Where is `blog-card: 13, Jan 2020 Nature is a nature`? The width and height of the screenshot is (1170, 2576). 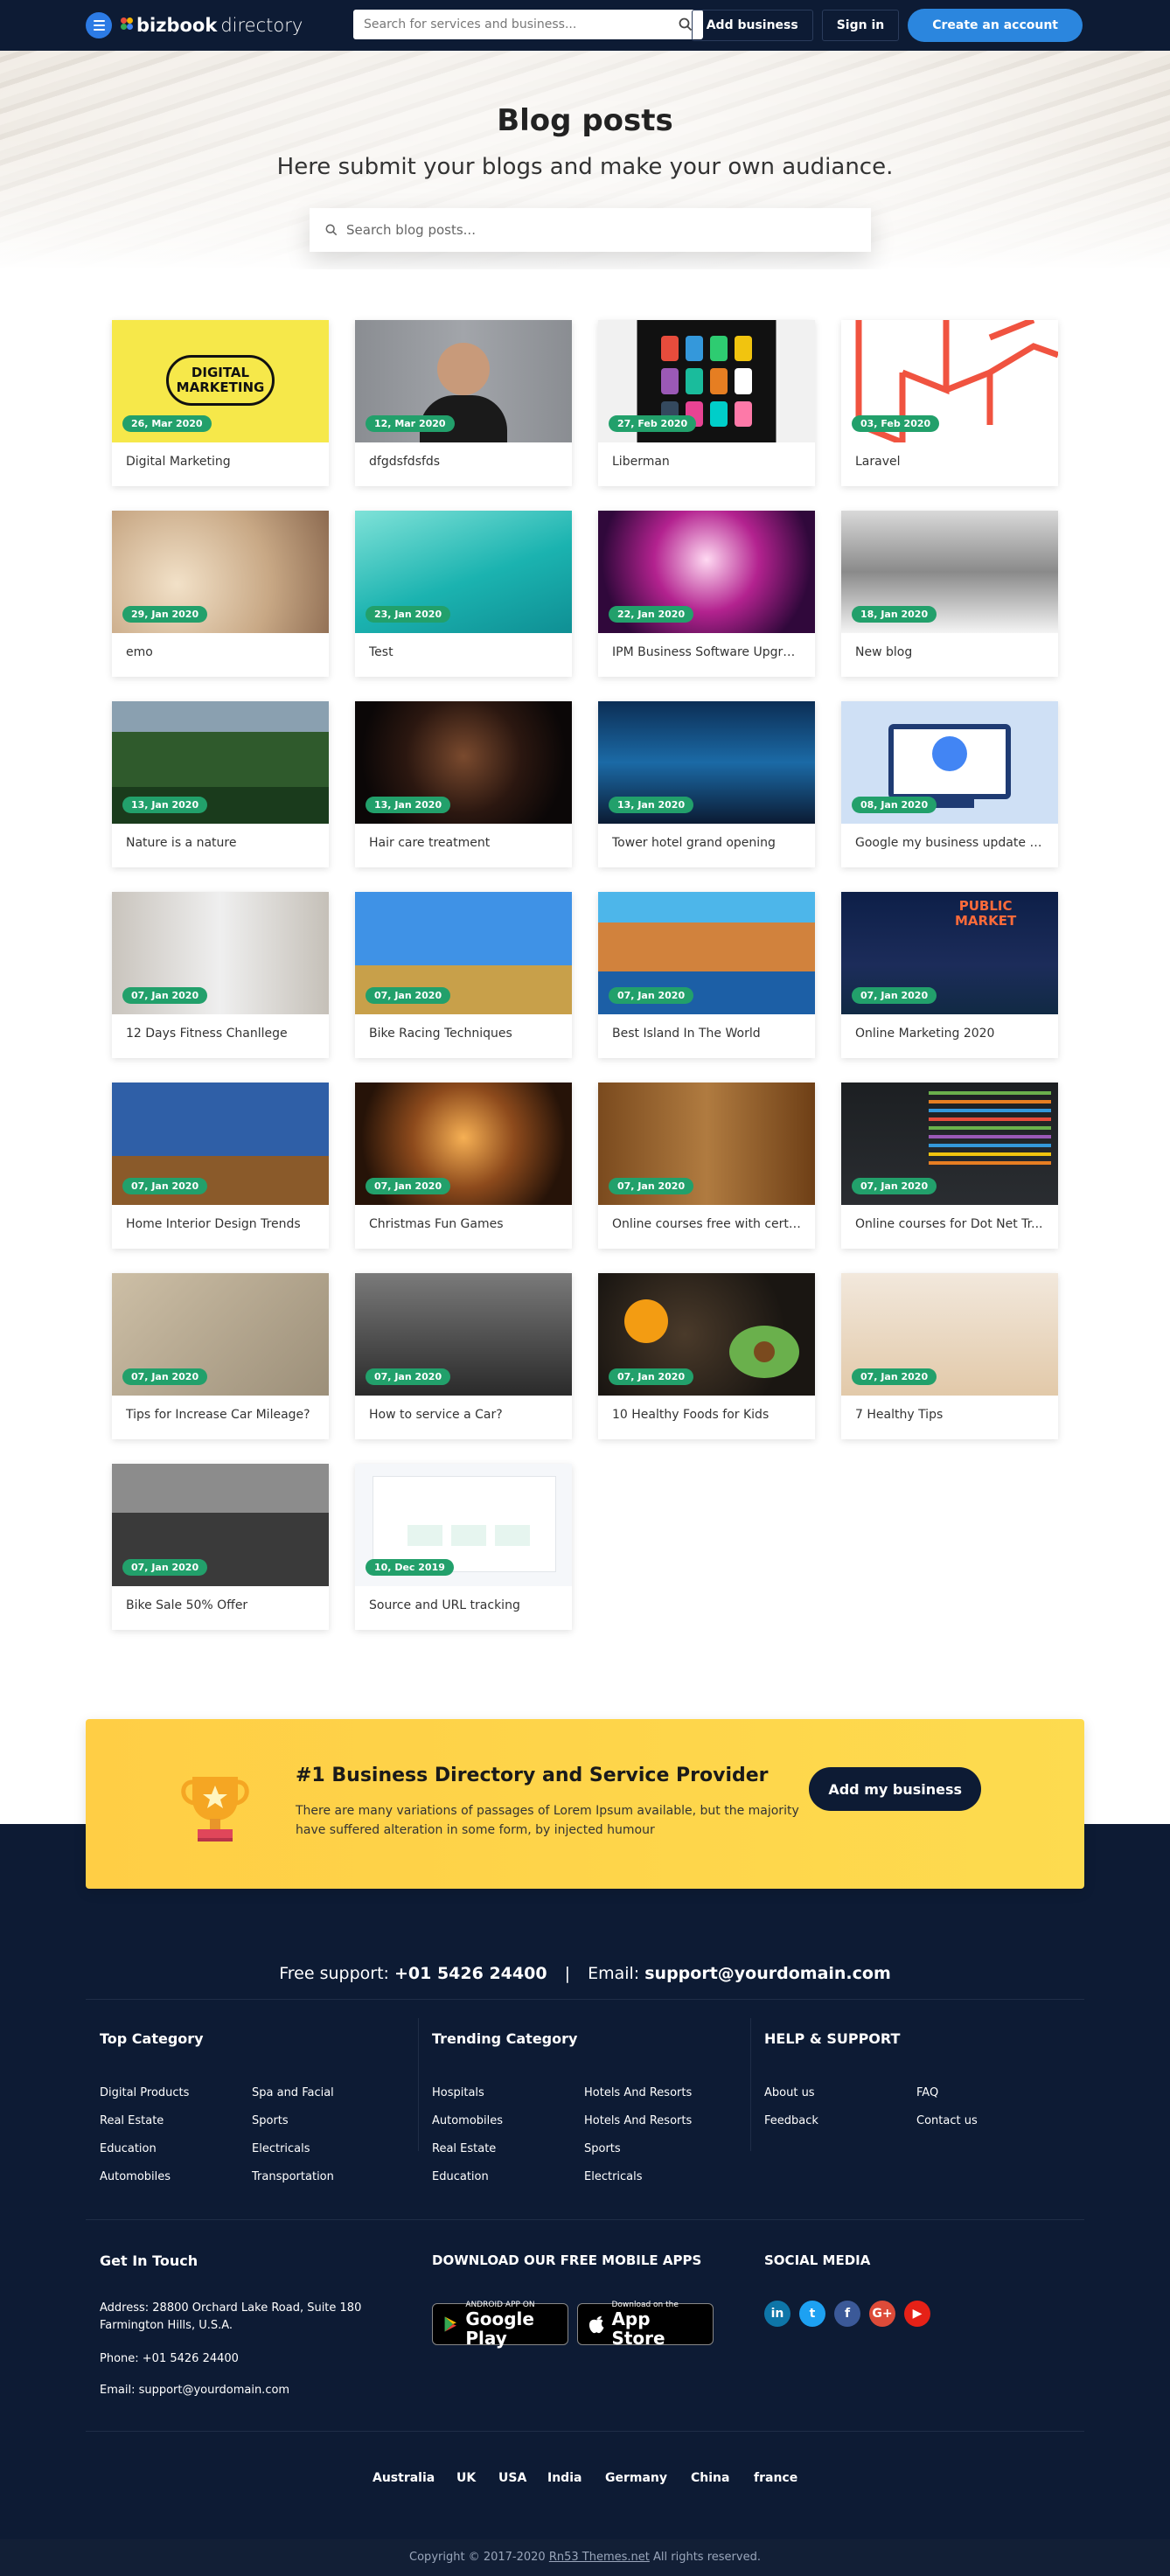 blog-card: 13, Jan 2020 Nature is a nature is located at coordinates (220, 784).